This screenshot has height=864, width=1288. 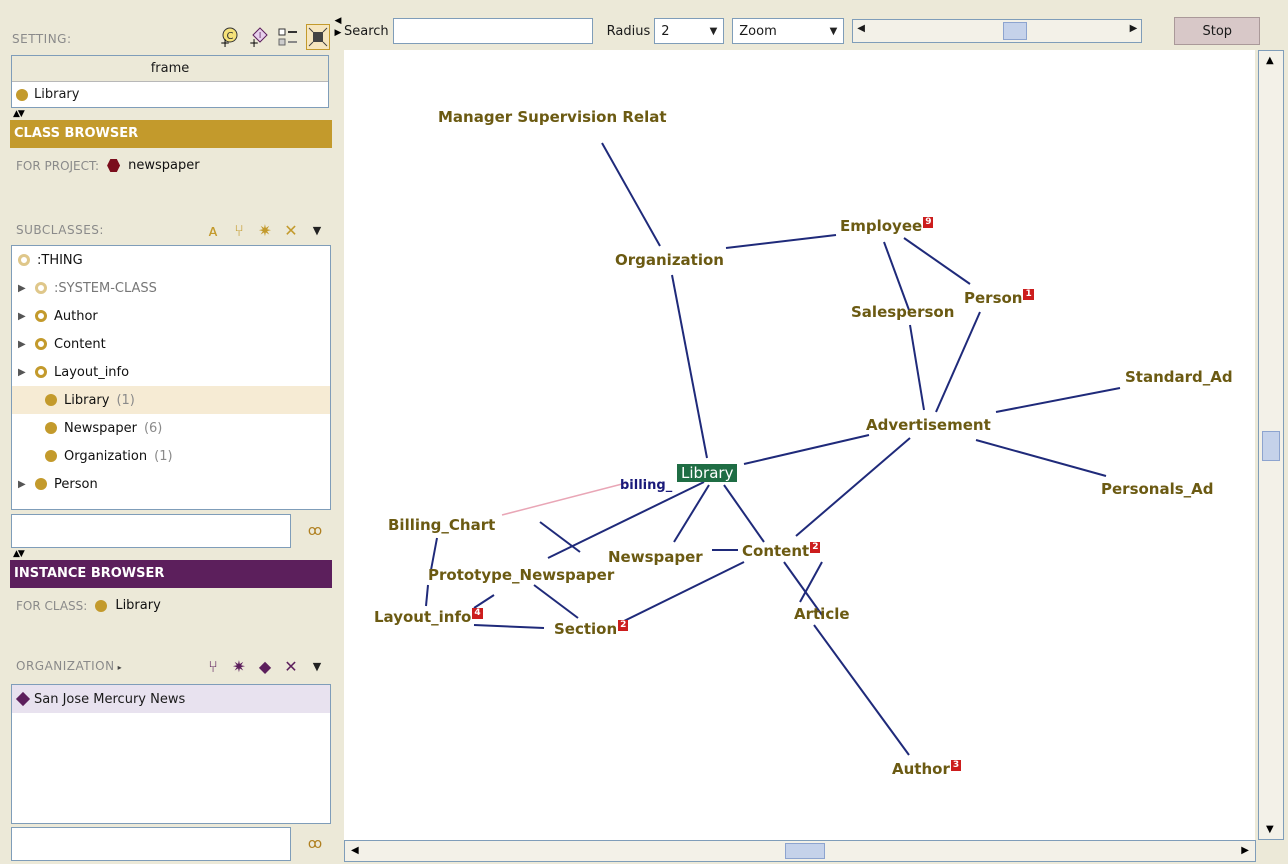 I want to click on zoom-value: Zoom, so click(x=758, y=31).